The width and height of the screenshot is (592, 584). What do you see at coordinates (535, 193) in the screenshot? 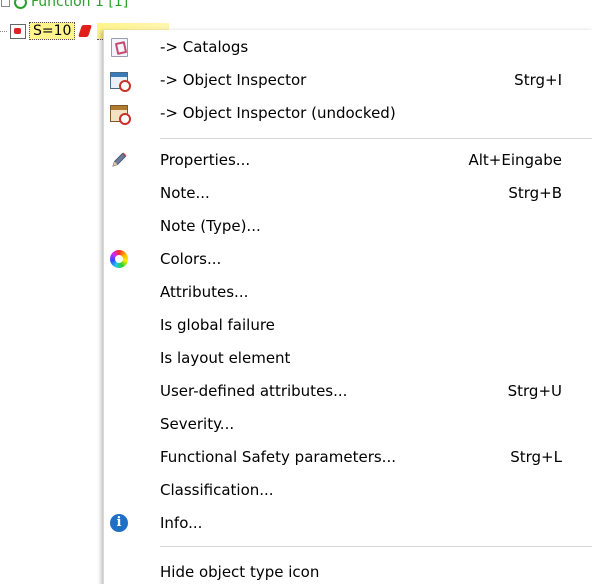
I see `menu-item-shortcut: Strg+B` at bounding box center [535, 193].